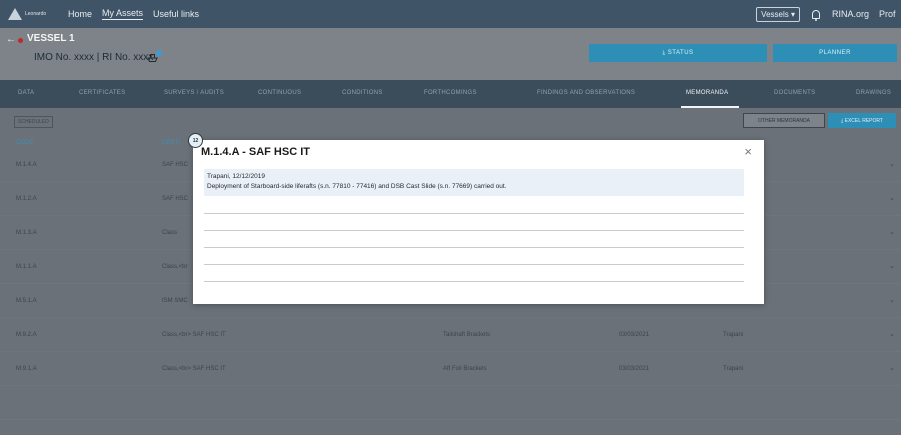 This screenshot has width=901, height=435. I want to click on active-tab-indicator, so click(710, 107).